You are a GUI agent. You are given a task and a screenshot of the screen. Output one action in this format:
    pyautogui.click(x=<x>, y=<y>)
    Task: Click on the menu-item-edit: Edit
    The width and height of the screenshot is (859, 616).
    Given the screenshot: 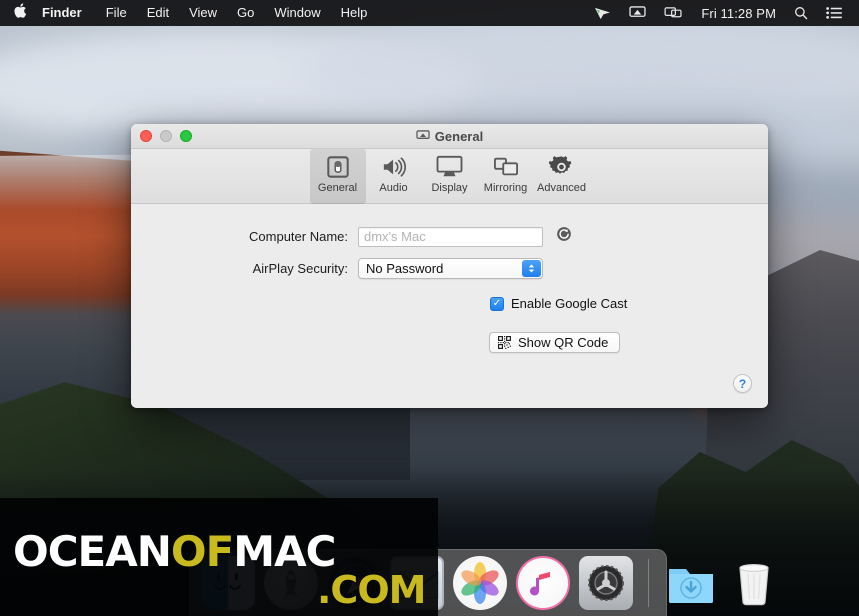 What is the action you would take?
    pyautogui.click(x=158, y=13)
    